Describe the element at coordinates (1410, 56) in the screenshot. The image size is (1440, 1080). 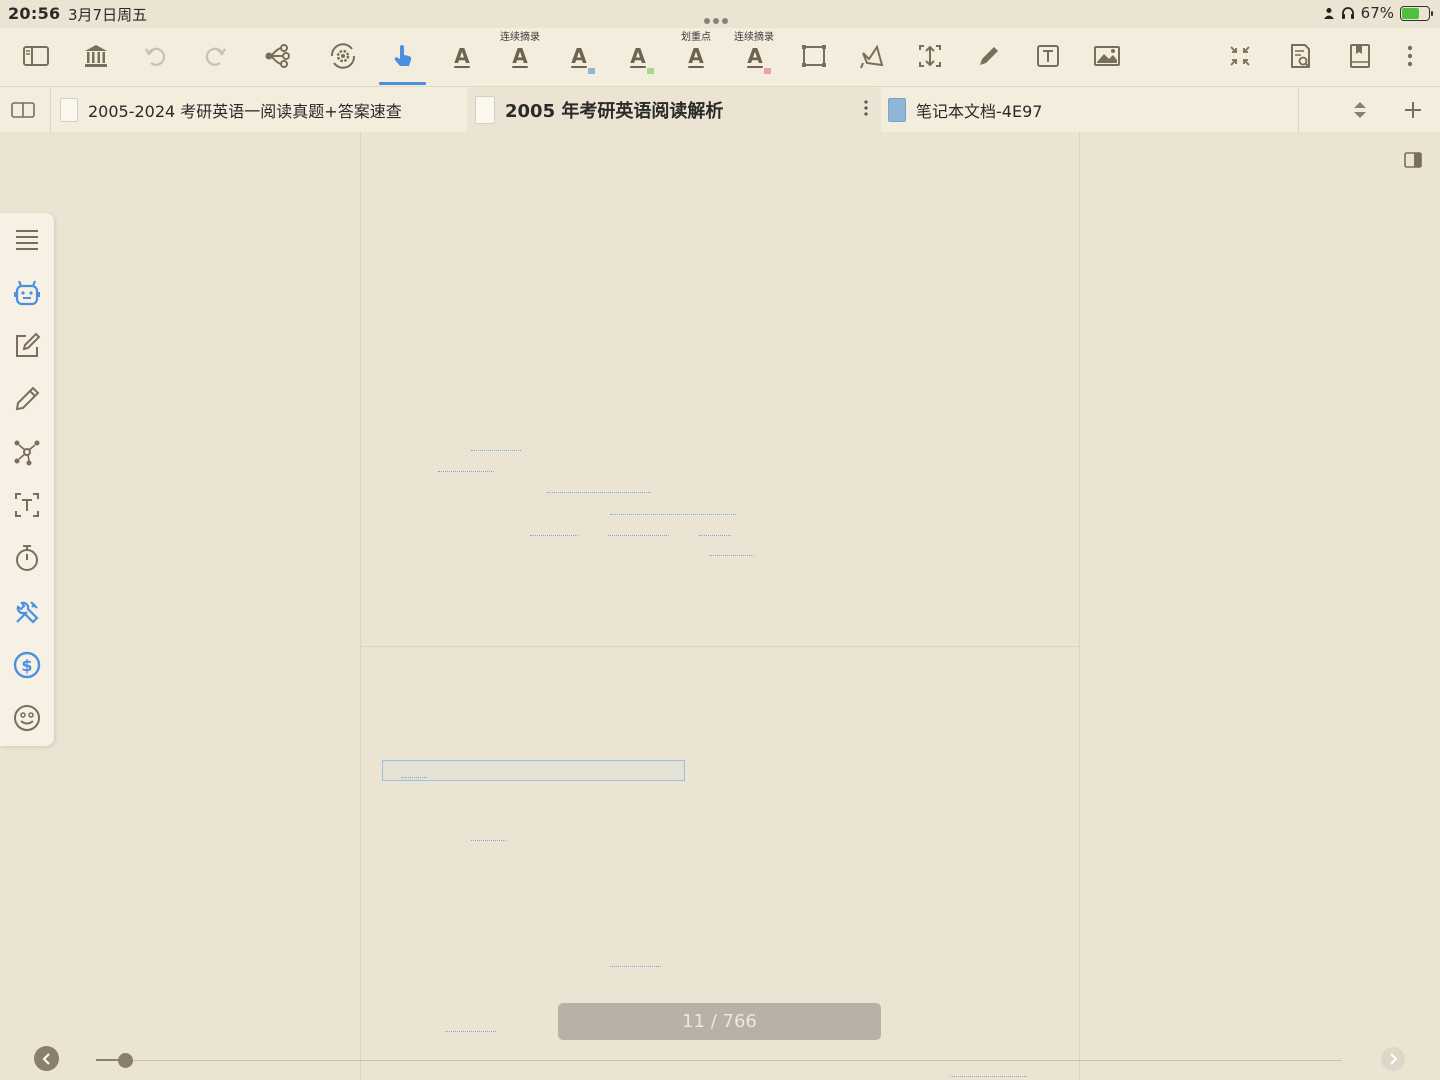
I see `more-icon` at that location.